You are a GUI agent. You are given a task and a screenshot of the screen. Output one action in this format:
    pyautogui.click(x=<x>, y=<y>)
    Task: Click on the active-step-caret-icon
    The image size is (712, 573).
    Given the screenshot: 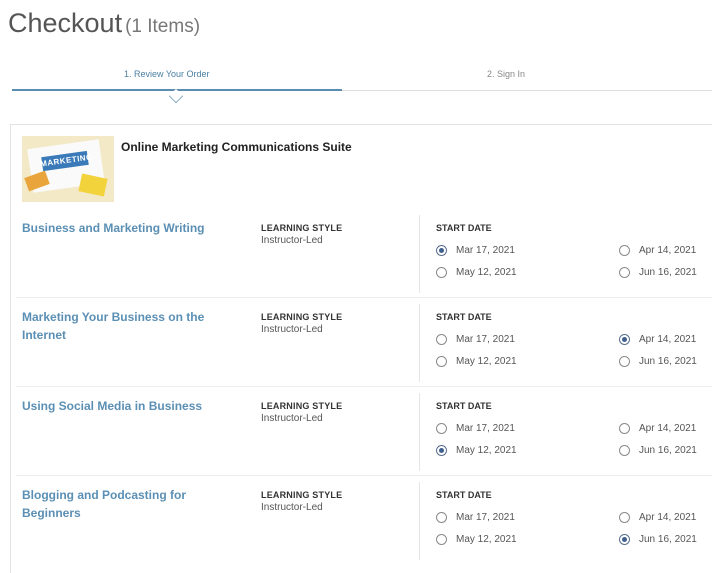 What is the action you would take?
    pyautogui.click(x=176, y=96)
    